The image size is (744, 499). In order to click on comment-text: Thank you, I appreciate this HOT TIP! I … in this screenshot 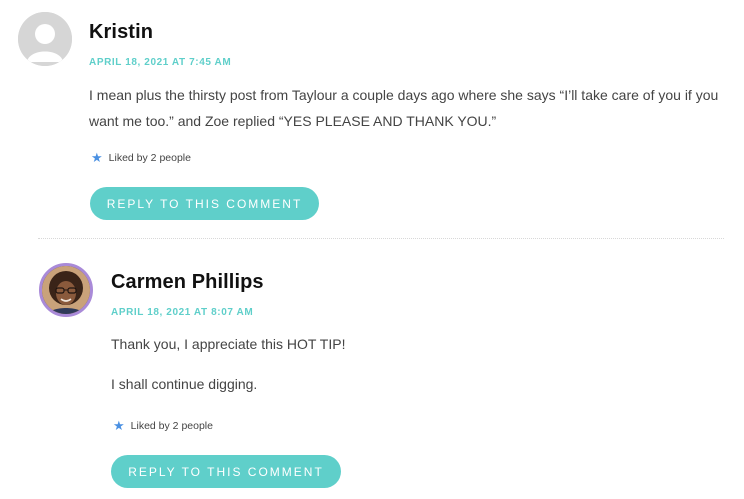, I will do `click(426, 364)`.